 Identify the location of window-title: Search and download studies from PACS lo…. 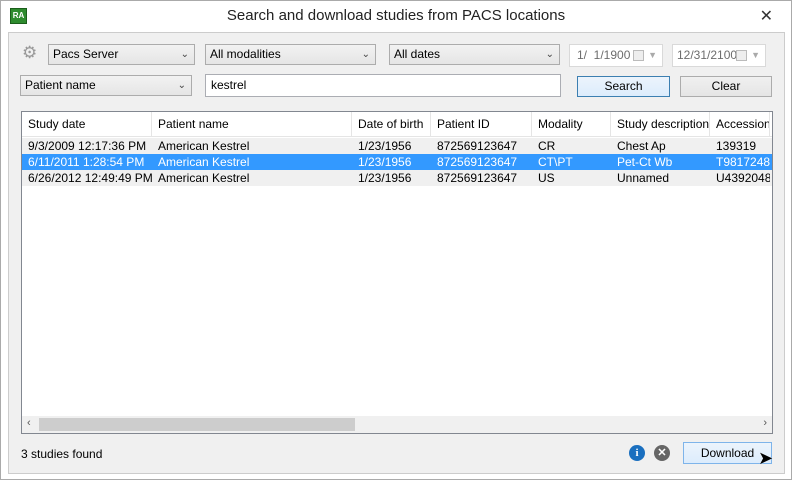
(396, 15).